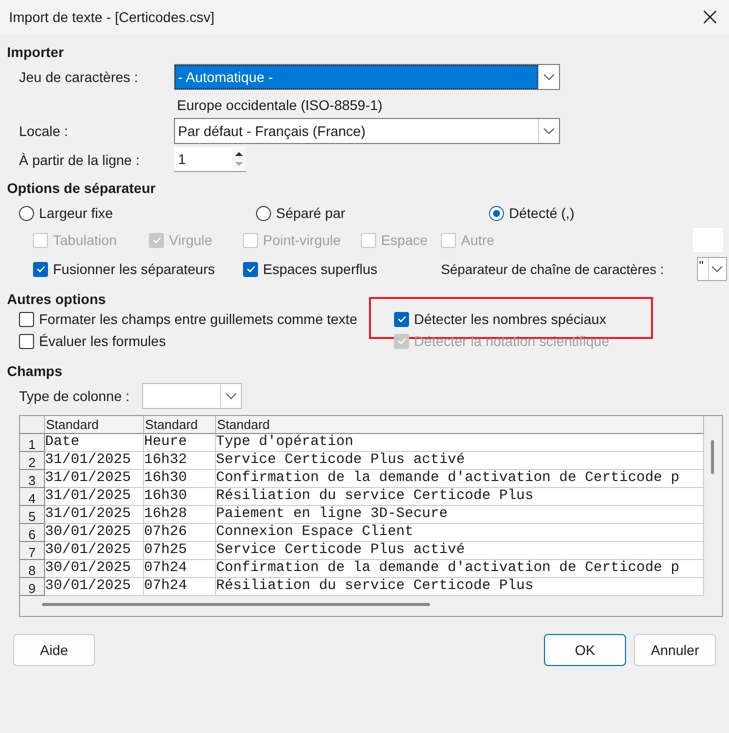 This screenshot has height=733, width=729. What do you see at coordinates (553, 269) in the screenshot?
I see `field-label: Séparateur de chaîne de caractères :` at bounding box center [553, 269].